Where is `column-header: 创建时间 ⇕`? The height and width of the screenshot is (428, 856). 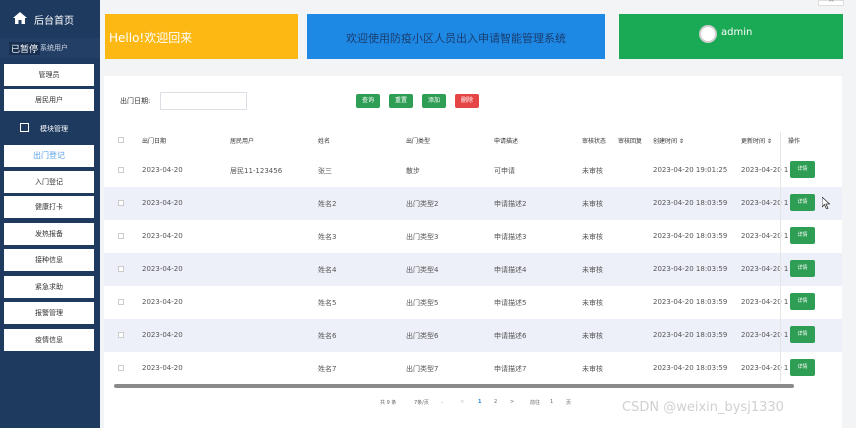 column-header: 创建时间 ⇕ is located at coordinates (668, 140).